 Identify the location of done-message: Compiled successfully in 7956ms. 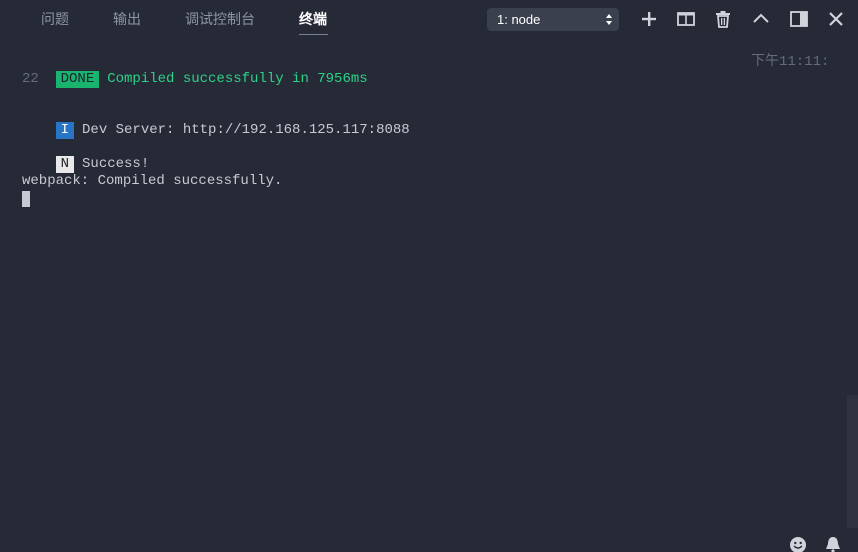
(237, 79).